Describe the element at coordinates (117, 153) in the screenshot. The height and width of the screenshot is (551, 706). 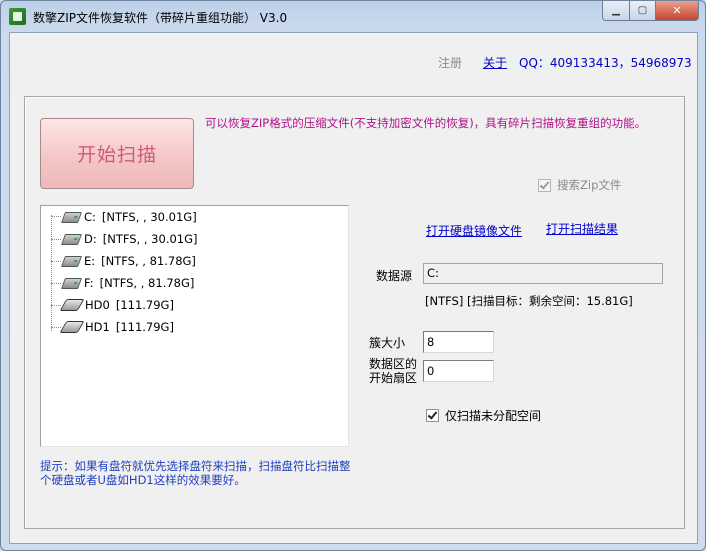
I see `start-scan-button: 开始扫描` at that location.